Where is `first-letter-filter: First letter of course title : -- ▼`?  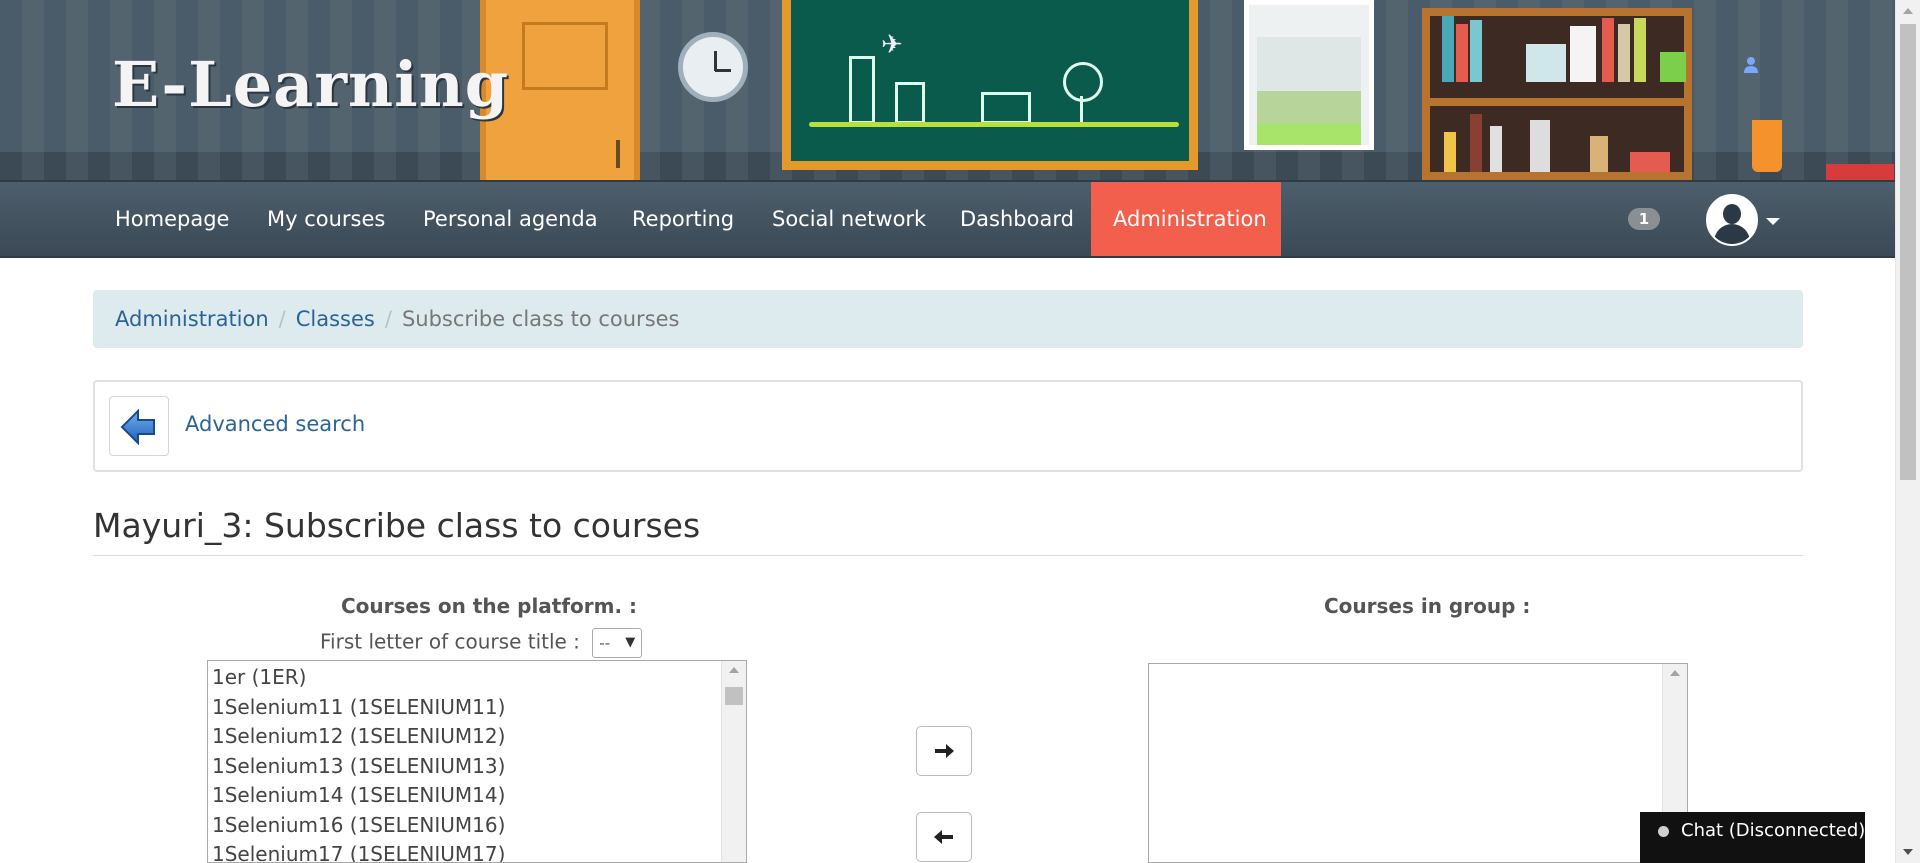 first-letter-filter: First letter of course title : -- ▼ is located at coordinates (481, 643).